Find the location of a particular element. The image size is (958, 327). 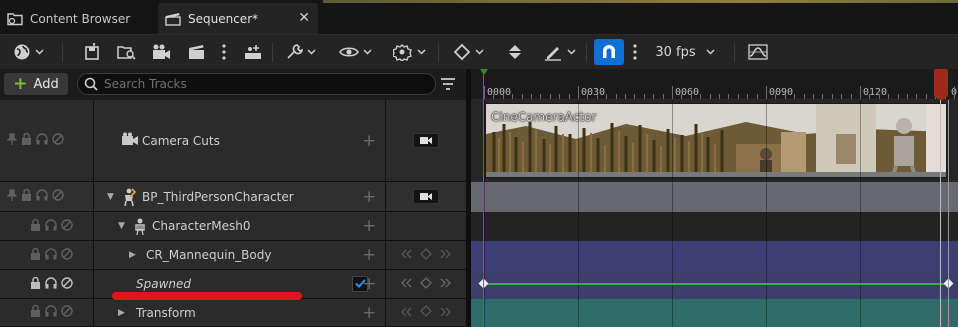

snap-options-button is located at coordinates (635, 52).